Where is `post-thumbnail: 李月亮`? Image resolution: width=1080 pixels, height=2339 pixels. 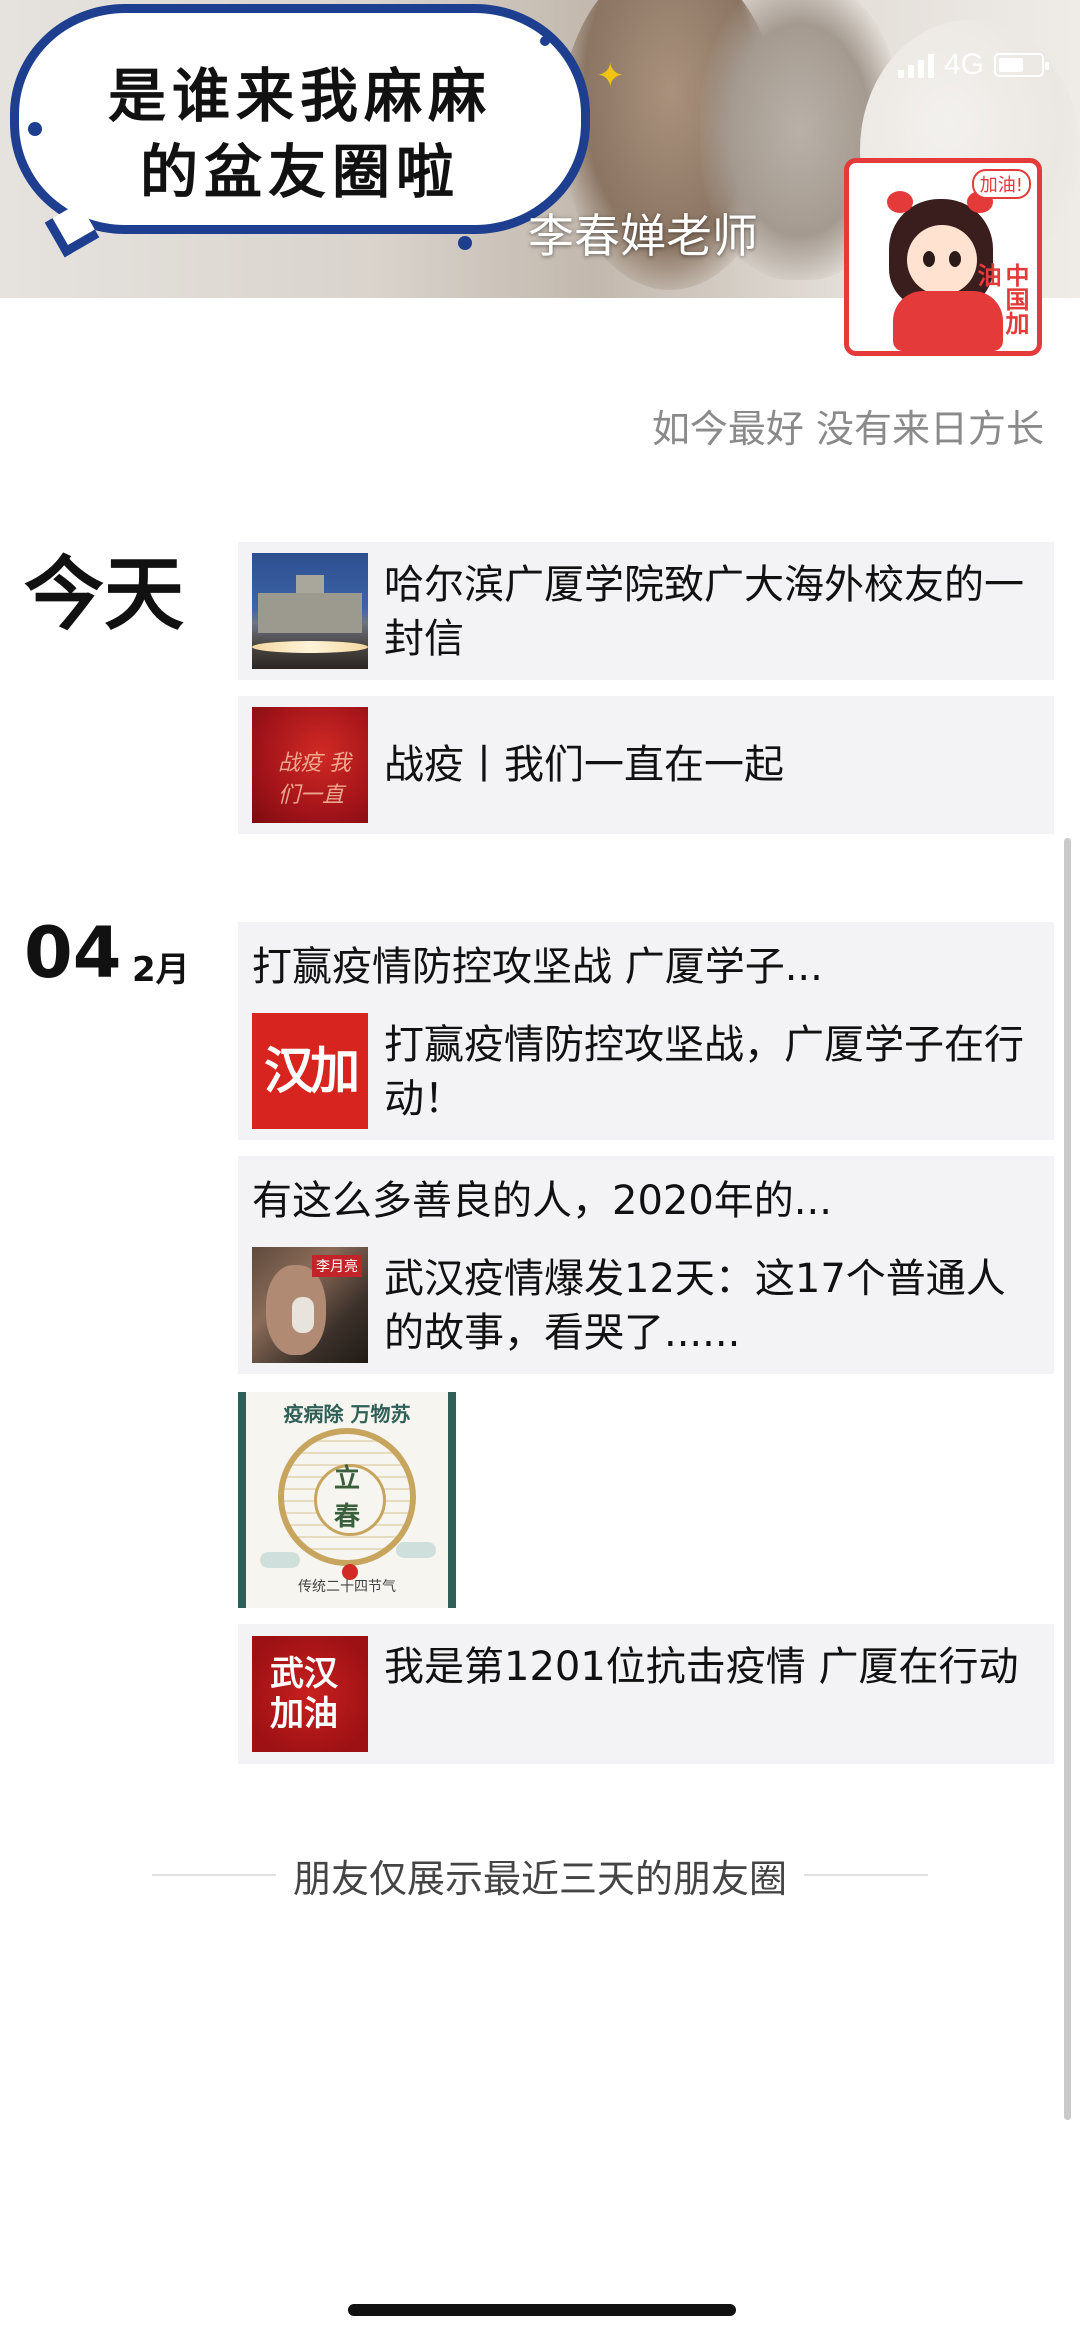 post-thumbnail: 李月亮 is located at coordinates (310, 1305).